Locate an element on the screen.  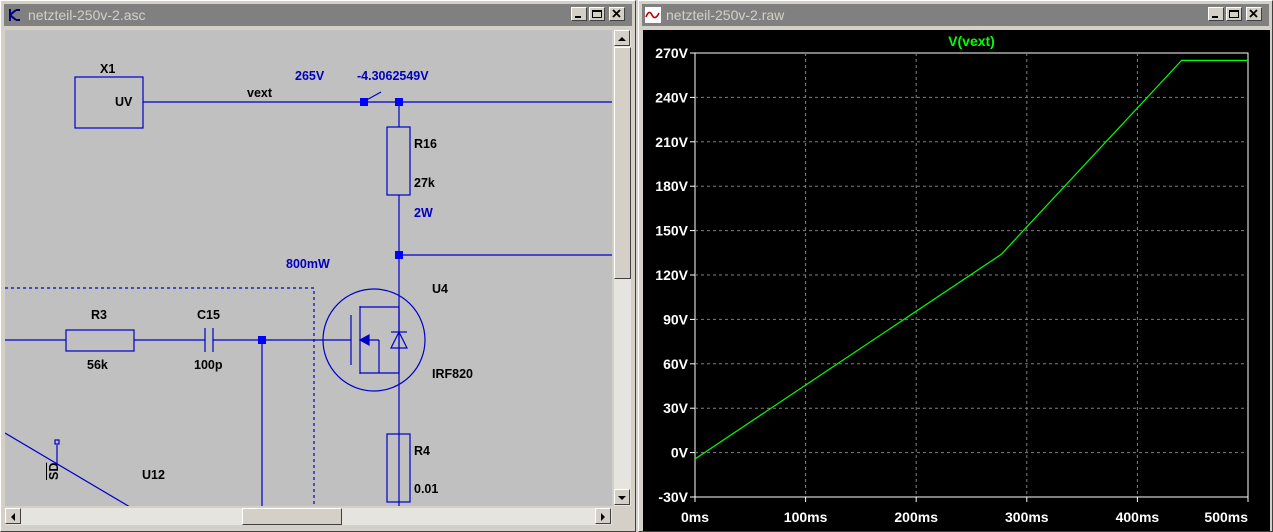
sd-pin-label: SD is located at coordinates (54, 471).